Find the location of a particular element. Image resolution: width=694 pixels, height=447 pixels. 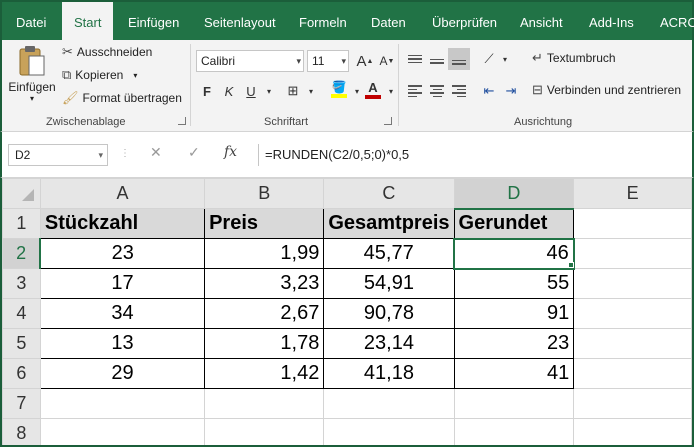

format-painter-button: 🖌 Format übertragen is located at coordinates (122, 98).